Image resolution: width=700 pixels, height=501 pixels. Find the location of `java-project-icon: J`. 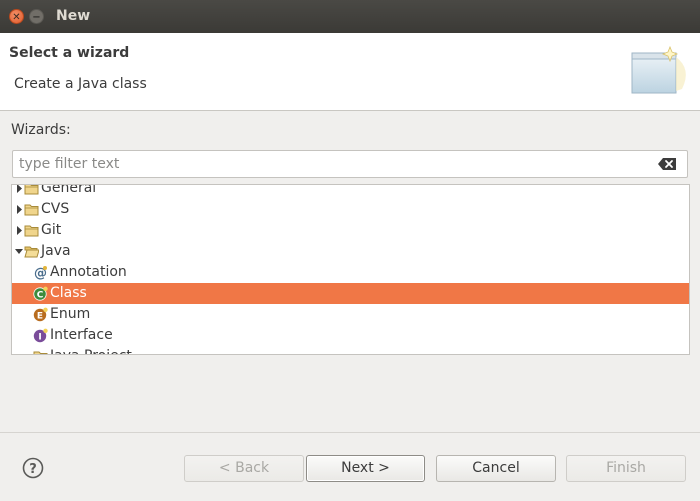

java-project-icon: J is located at coordinates (40, 353).